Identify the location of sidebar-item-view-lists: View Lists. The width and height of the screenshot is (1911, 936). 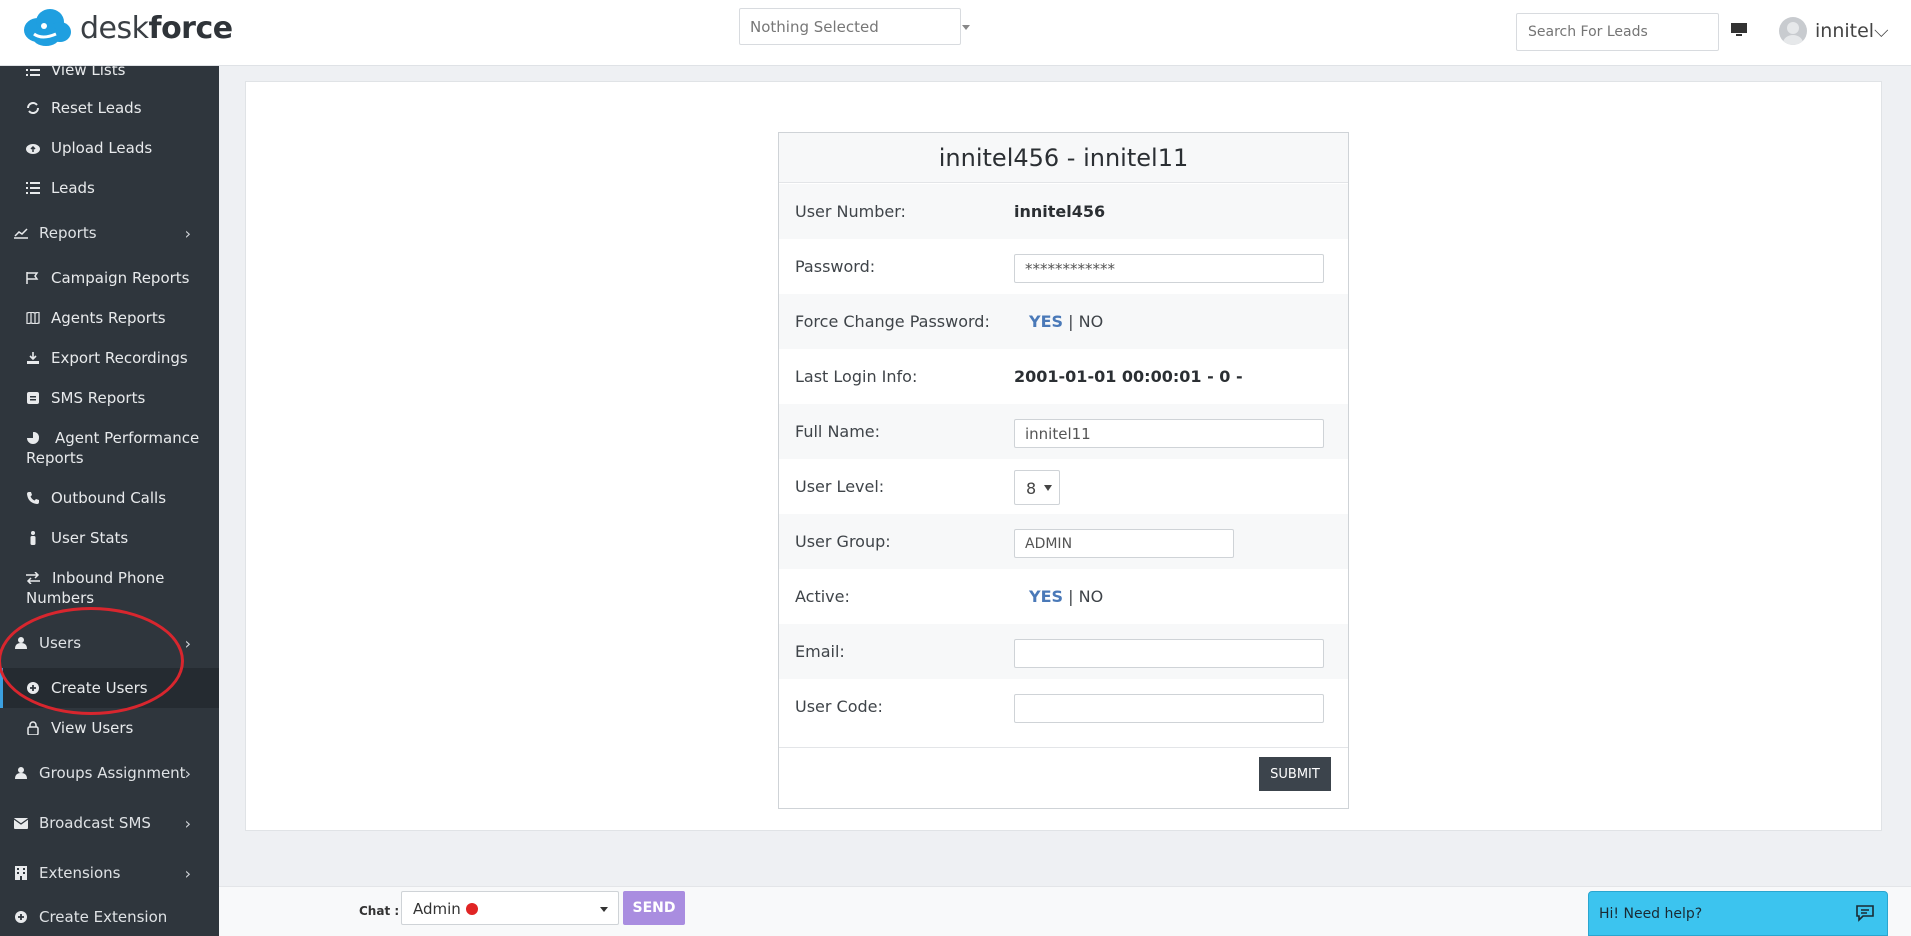
(109, 73).